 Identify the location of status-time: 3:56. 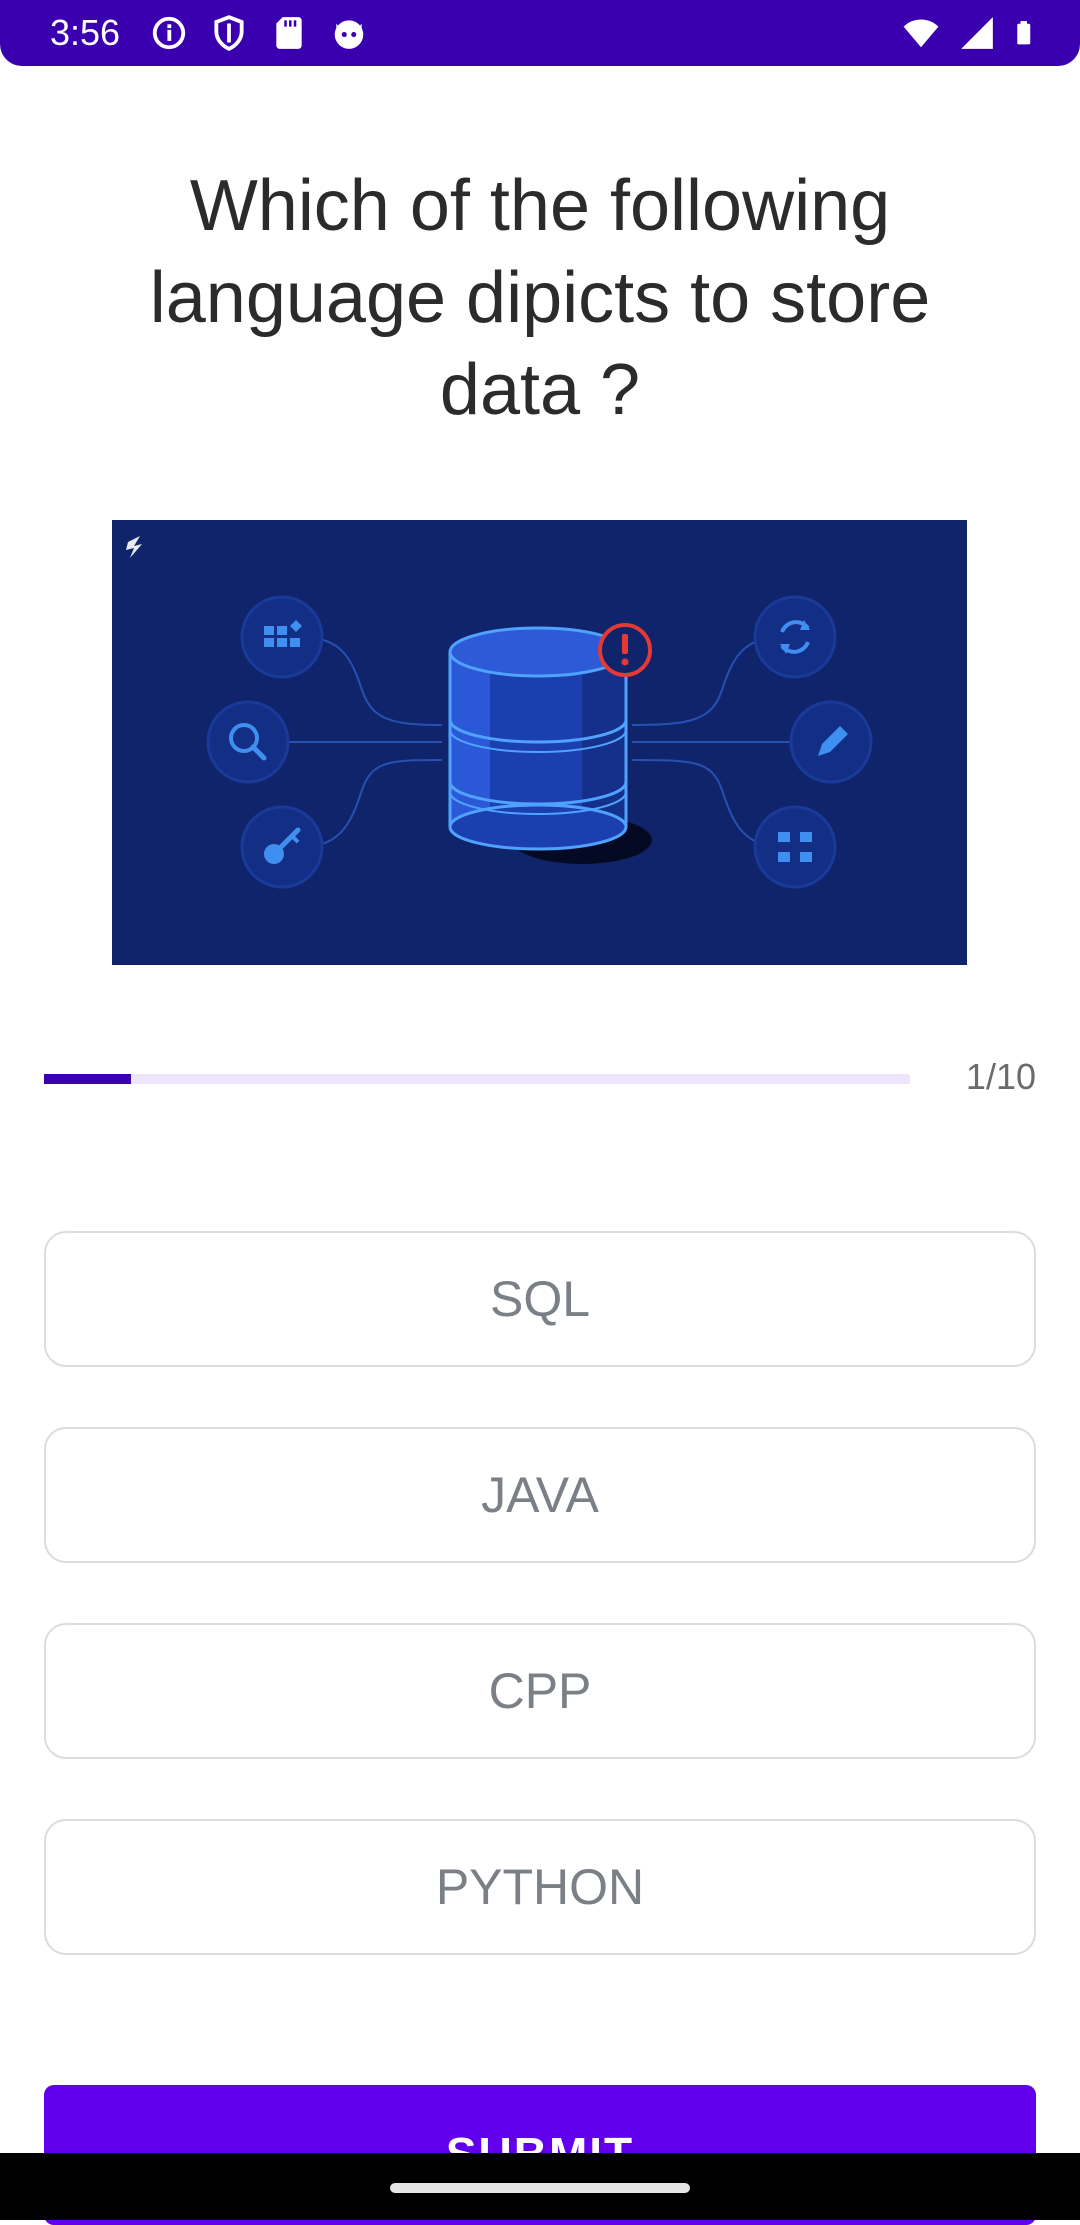
(85, 32).